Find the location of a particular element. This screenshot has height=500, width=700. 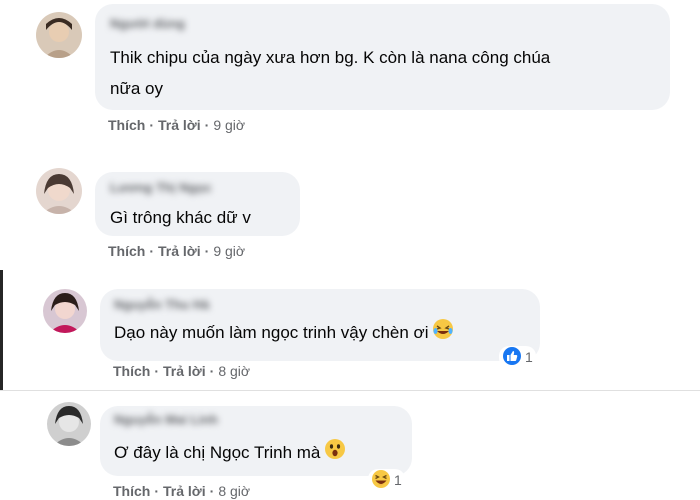

like-reaction-icon is located at coordinates (512, 357).